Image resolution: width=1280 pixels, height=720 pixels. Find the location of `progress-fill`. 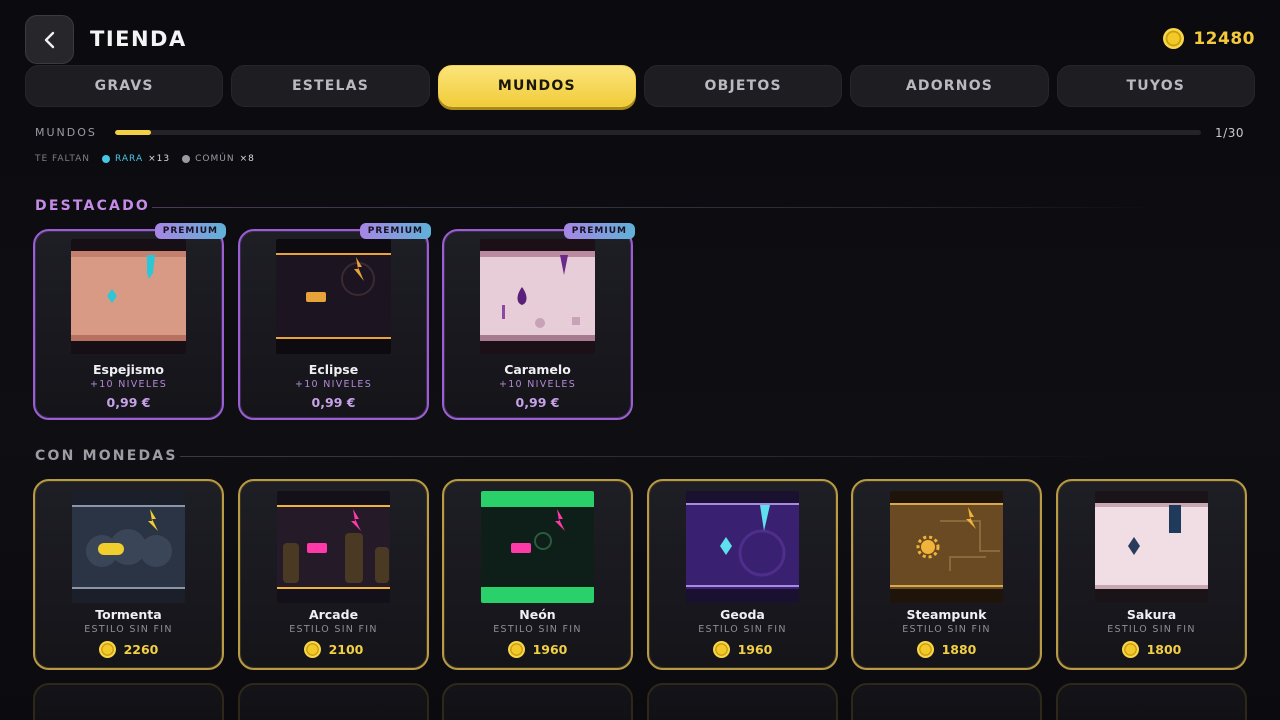

progress-fill is located at coordinates (133, 132).